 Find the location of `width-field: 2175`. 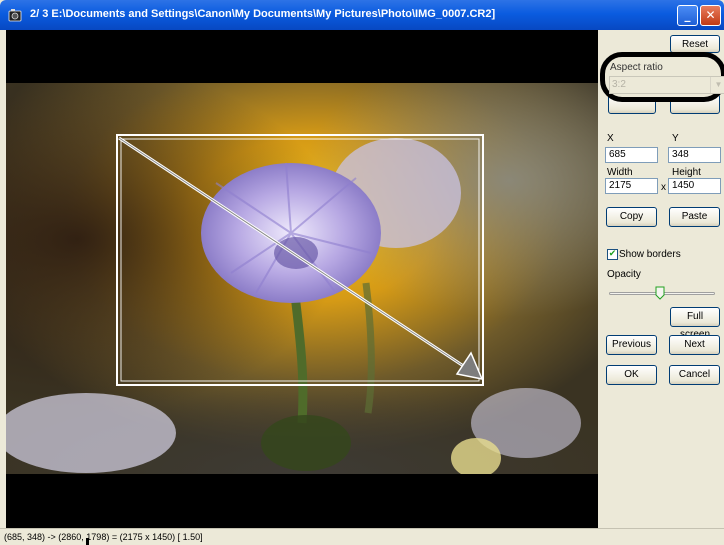

width-field: 2175 is located at coordinates (631, 186).